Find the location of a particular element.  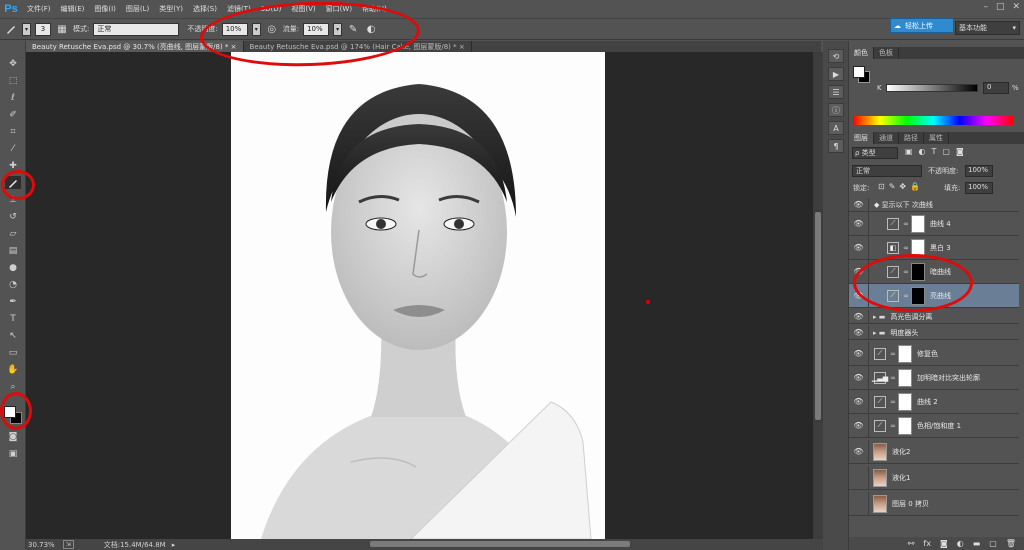

layer-row: 液化1 is located at coordinates (934, 477).